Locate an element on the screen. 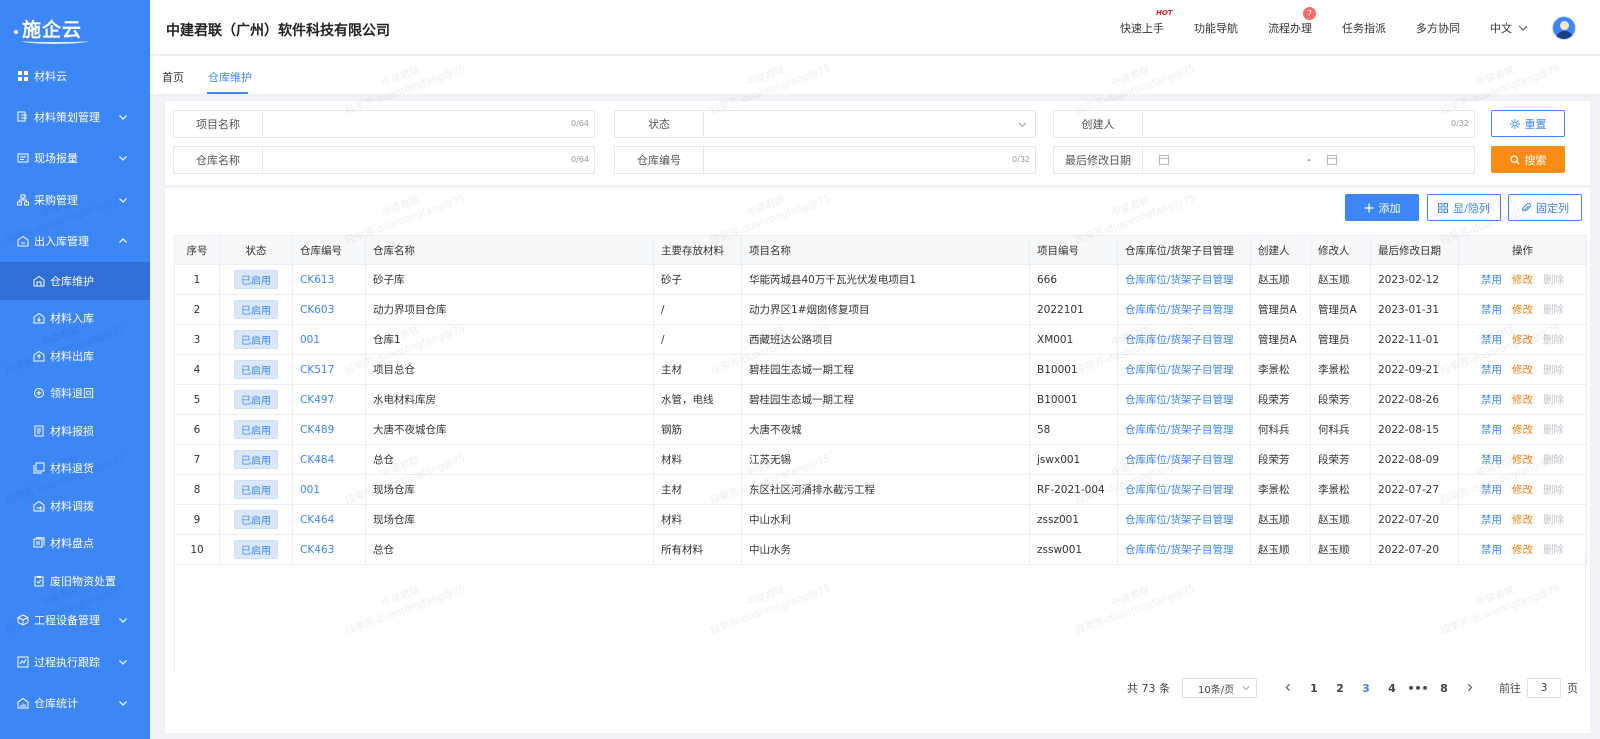 The height and width of the screenshot is (739, 1600). warehouse-code-link: CK603 is located at coordinates (317, 310).